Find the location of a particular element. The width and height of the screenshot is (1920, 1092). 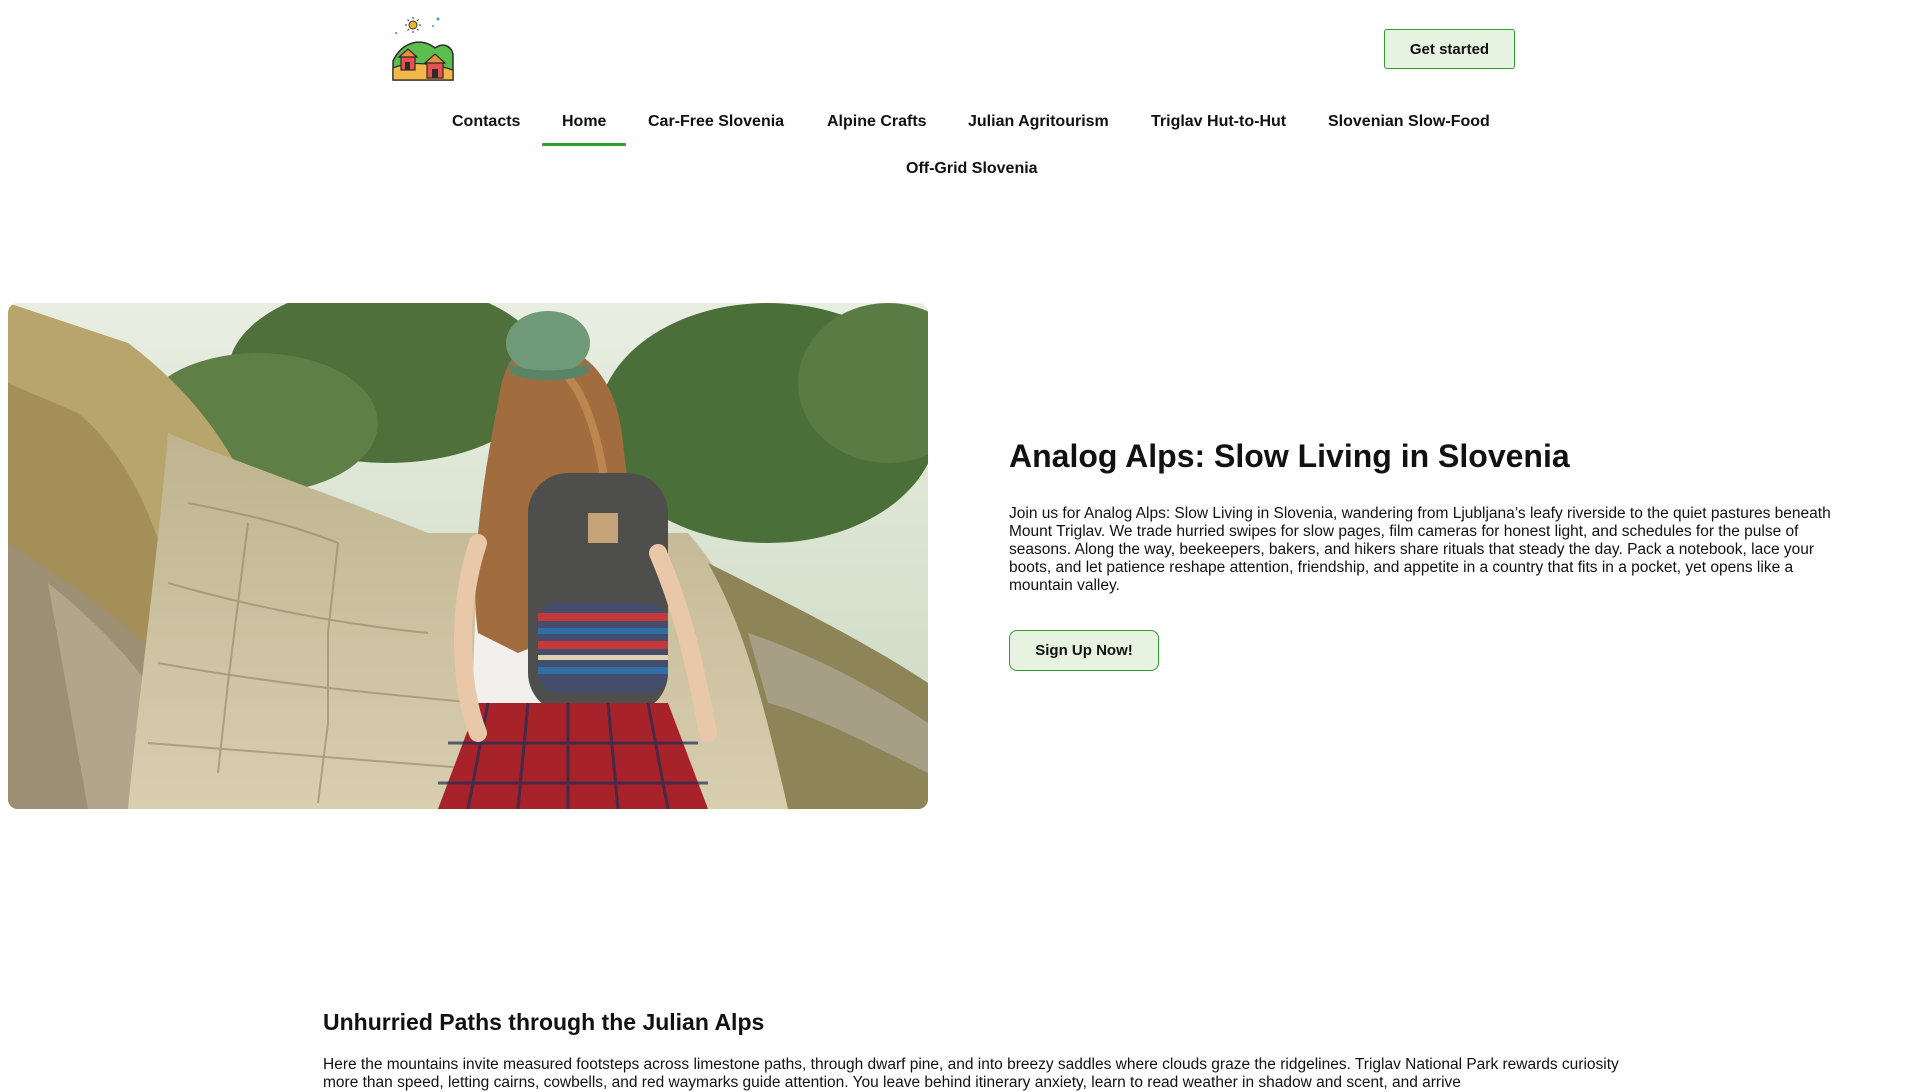

village-hill-logo-icon is located at coordinates (423, 49).